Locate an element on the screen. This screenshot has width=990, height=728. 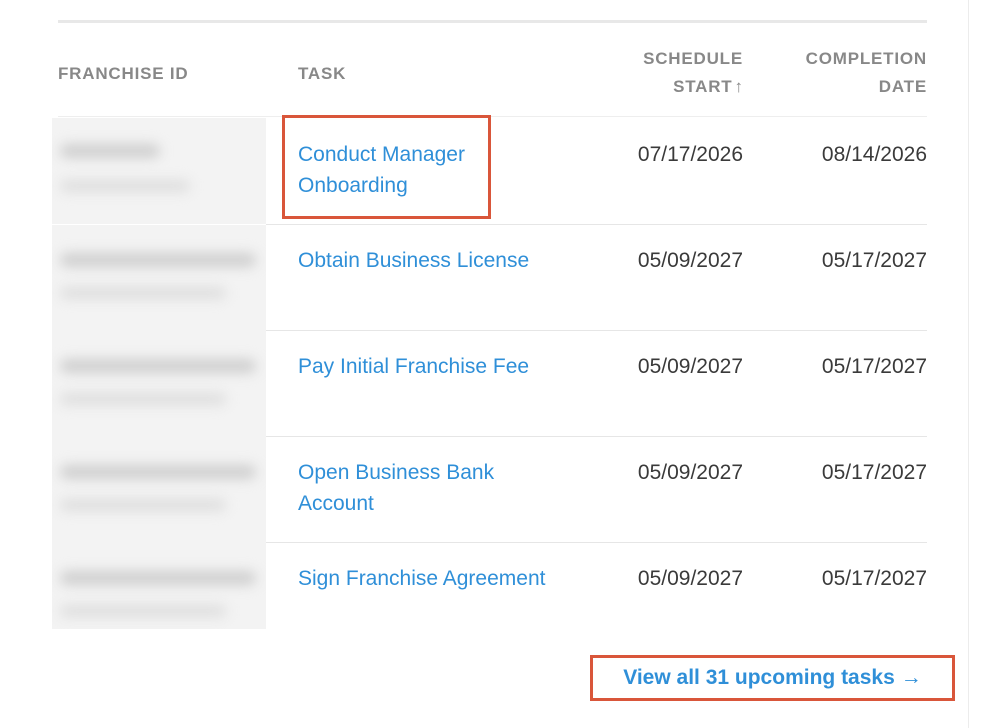
arrow-right-icon: → is located at coordinates (911, 677).